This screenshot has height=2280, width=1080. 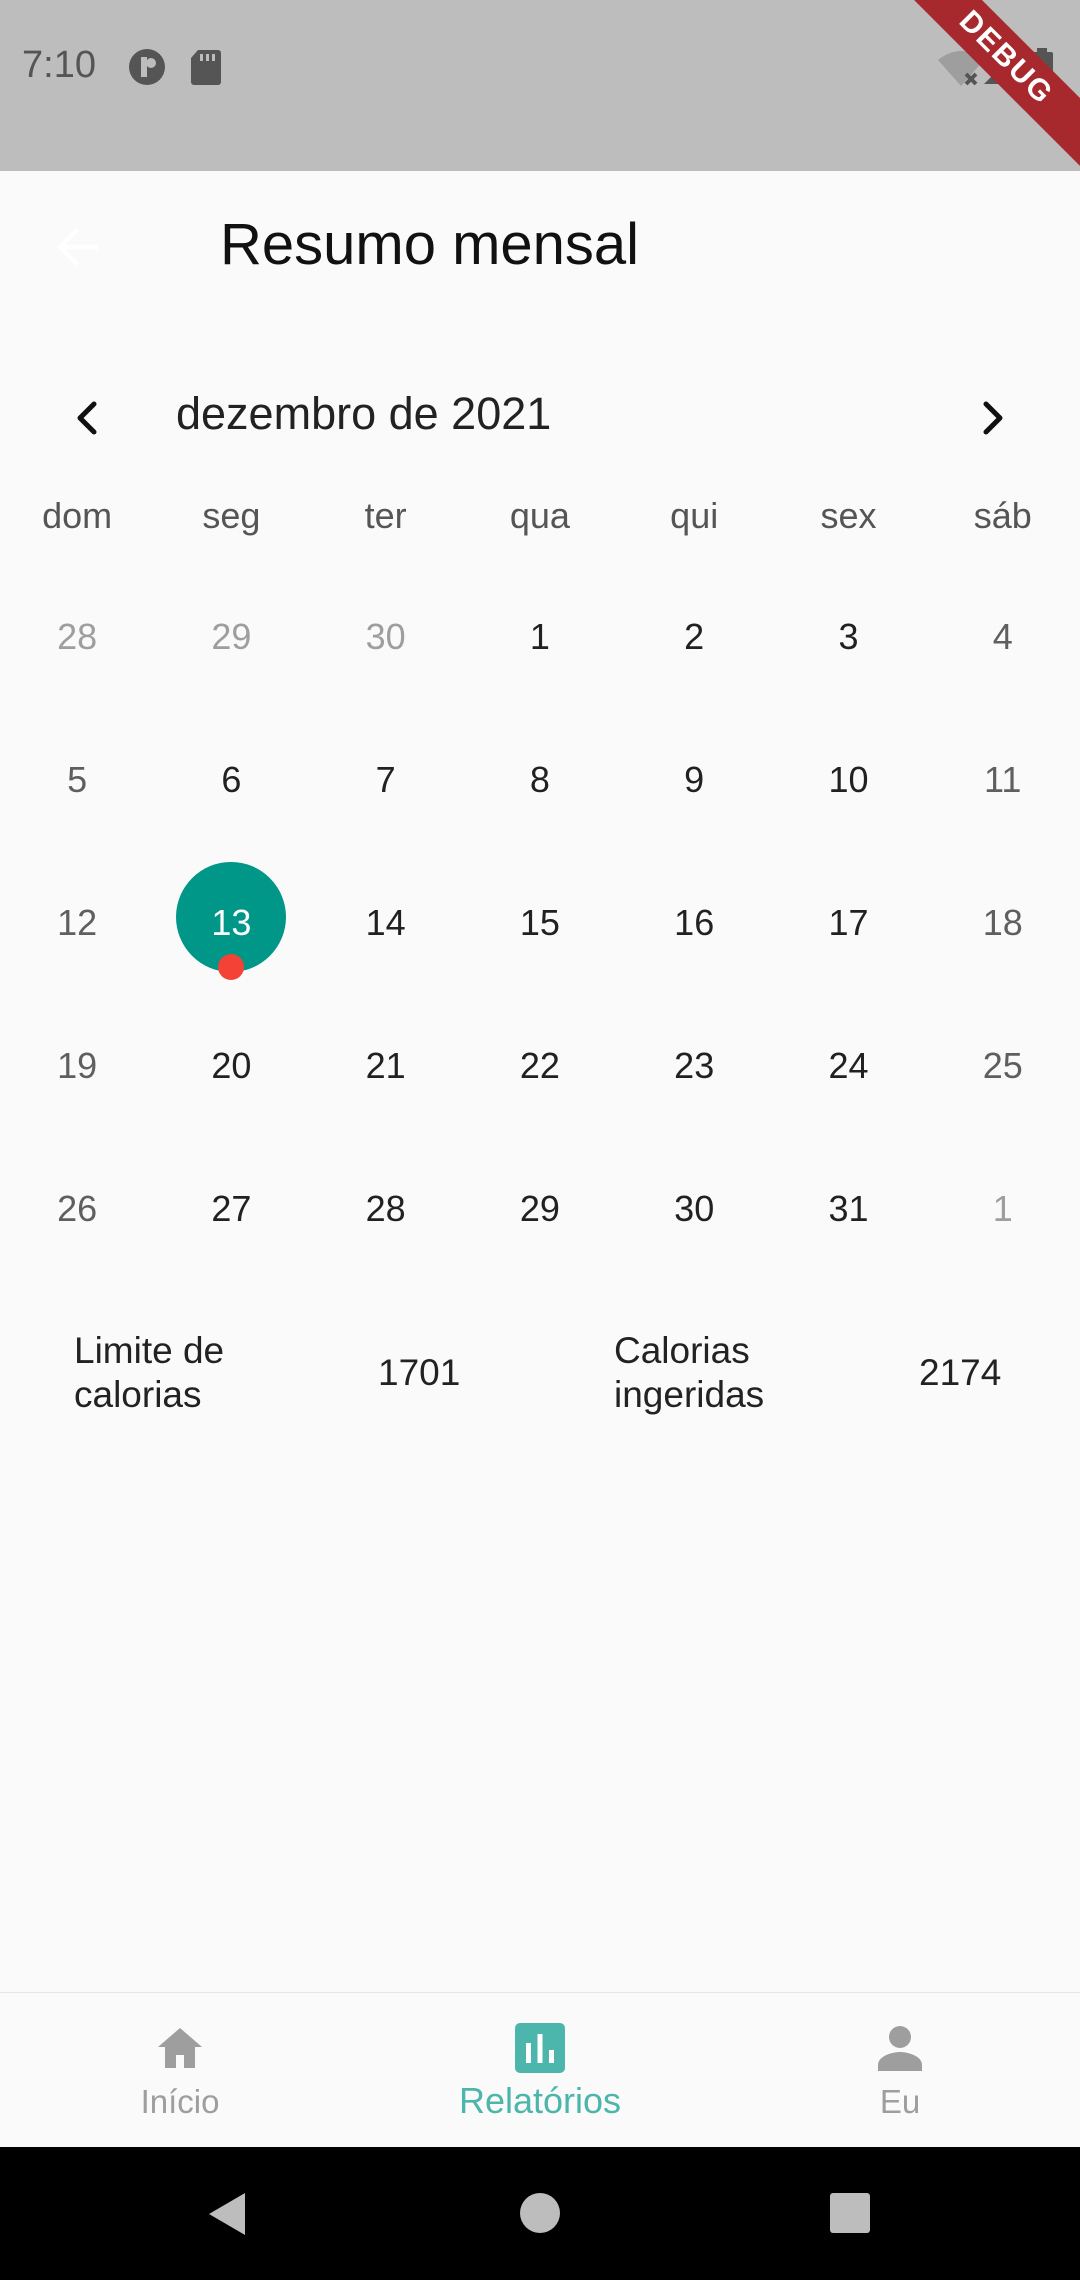 I want to click on calendar-day: 5, so click(x=77, y=779).